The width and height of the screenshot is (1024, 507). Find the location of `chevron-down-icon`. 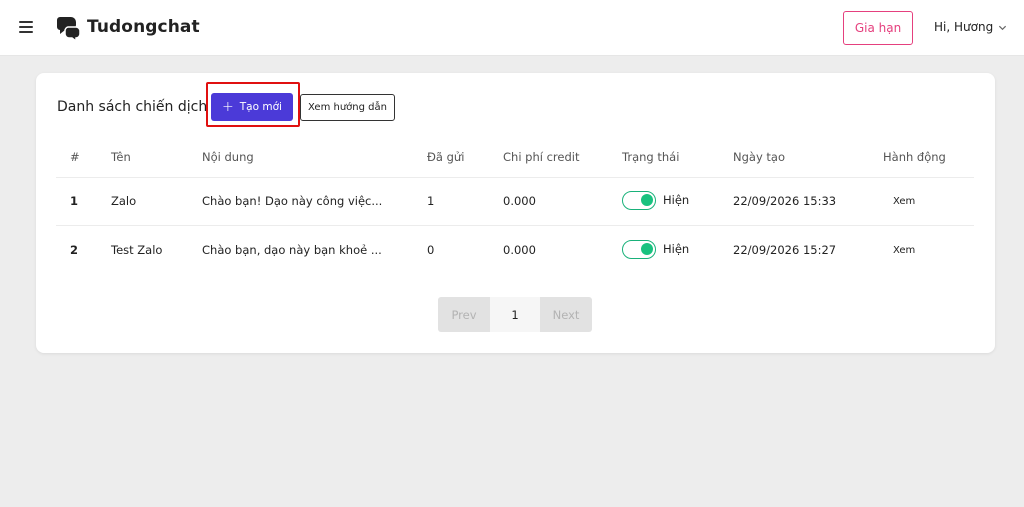

chevron-down-icon is located at coordinates (1003, 27).